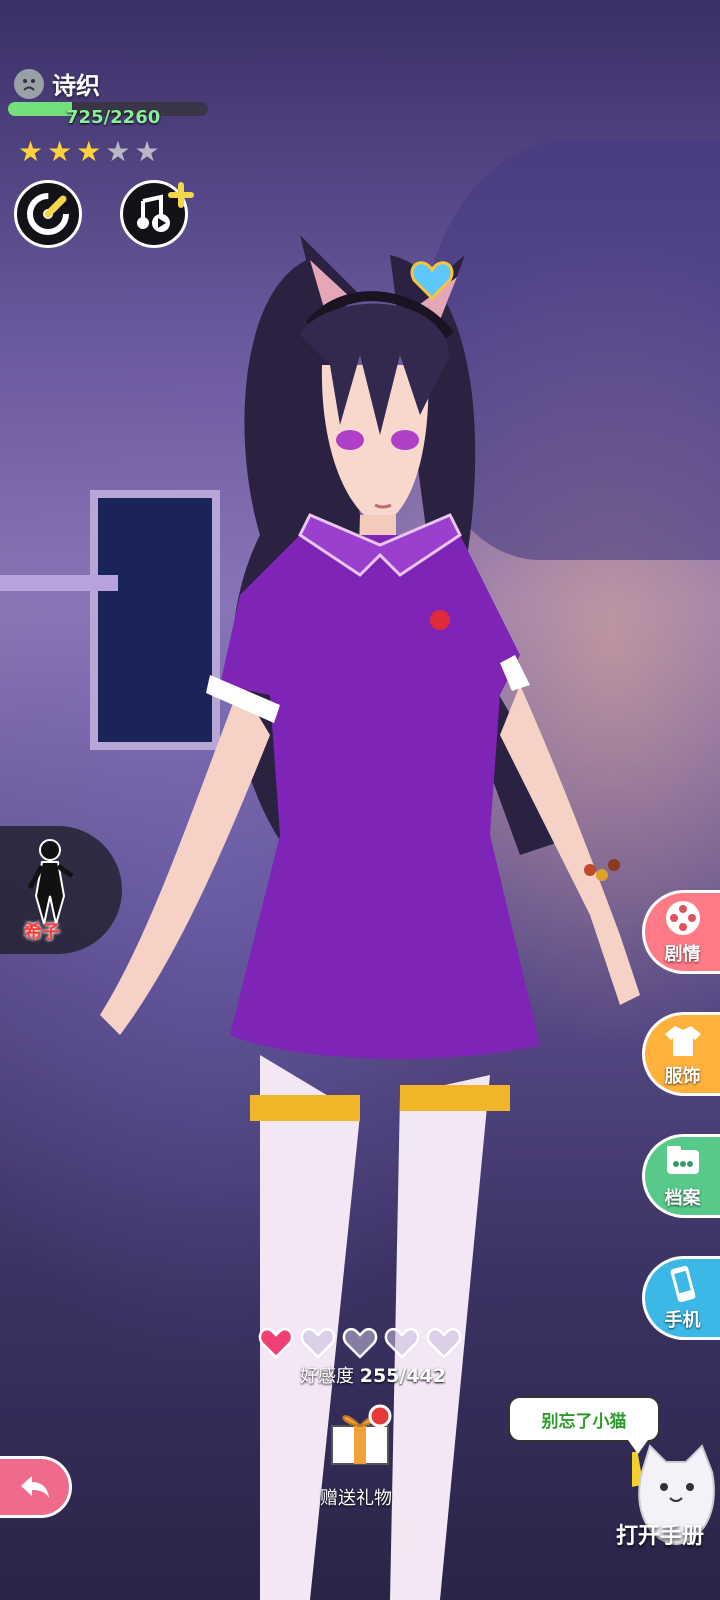 The width and height of the screenshot is (720, 1600). Describe the element at coordinates (682, 918) in the screenshot. I see `film-reel-icon` at that location.